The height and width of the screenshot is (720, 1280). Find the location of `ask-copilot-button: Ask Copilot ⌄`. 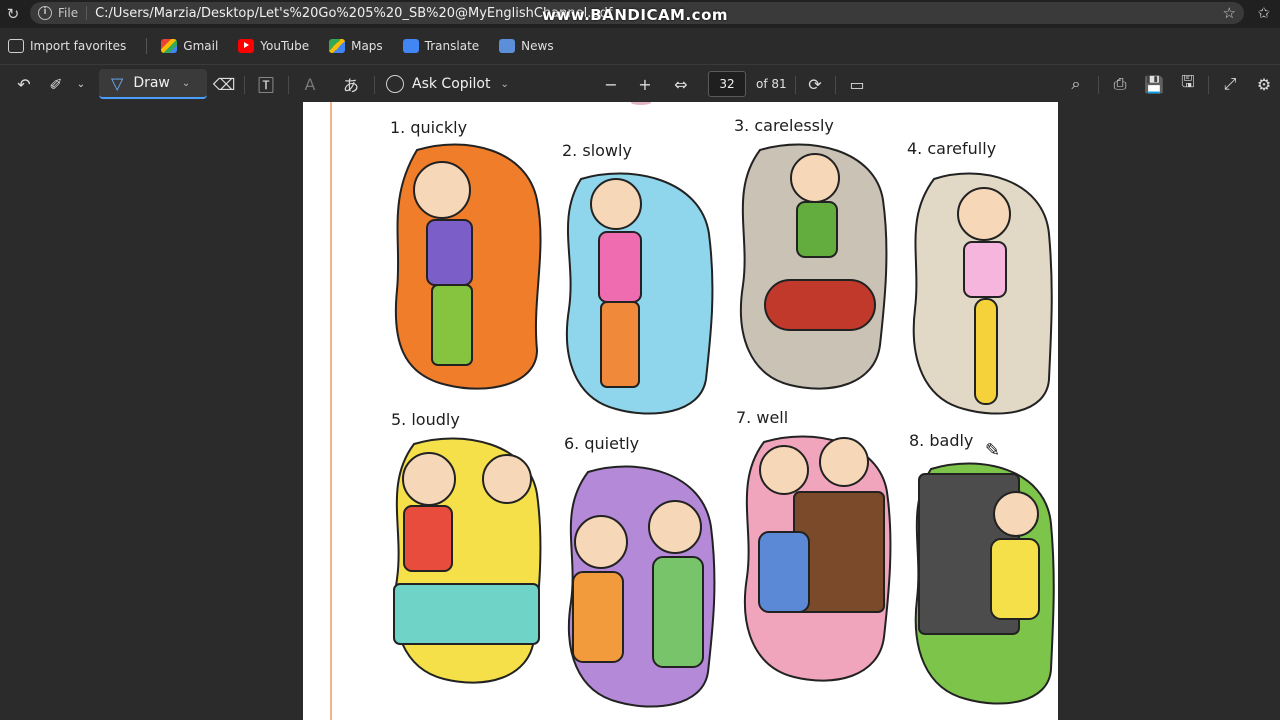

ask-copilot-button: Ask Copilot ⌄ is located at coordinates (447, 84).